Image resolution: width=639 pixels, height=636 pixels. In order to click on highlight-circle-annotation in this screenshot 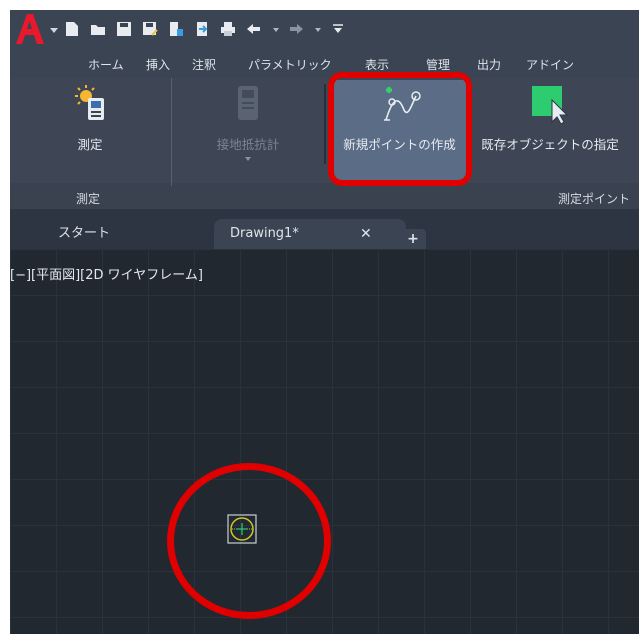, I will do `click(249, 541)`.